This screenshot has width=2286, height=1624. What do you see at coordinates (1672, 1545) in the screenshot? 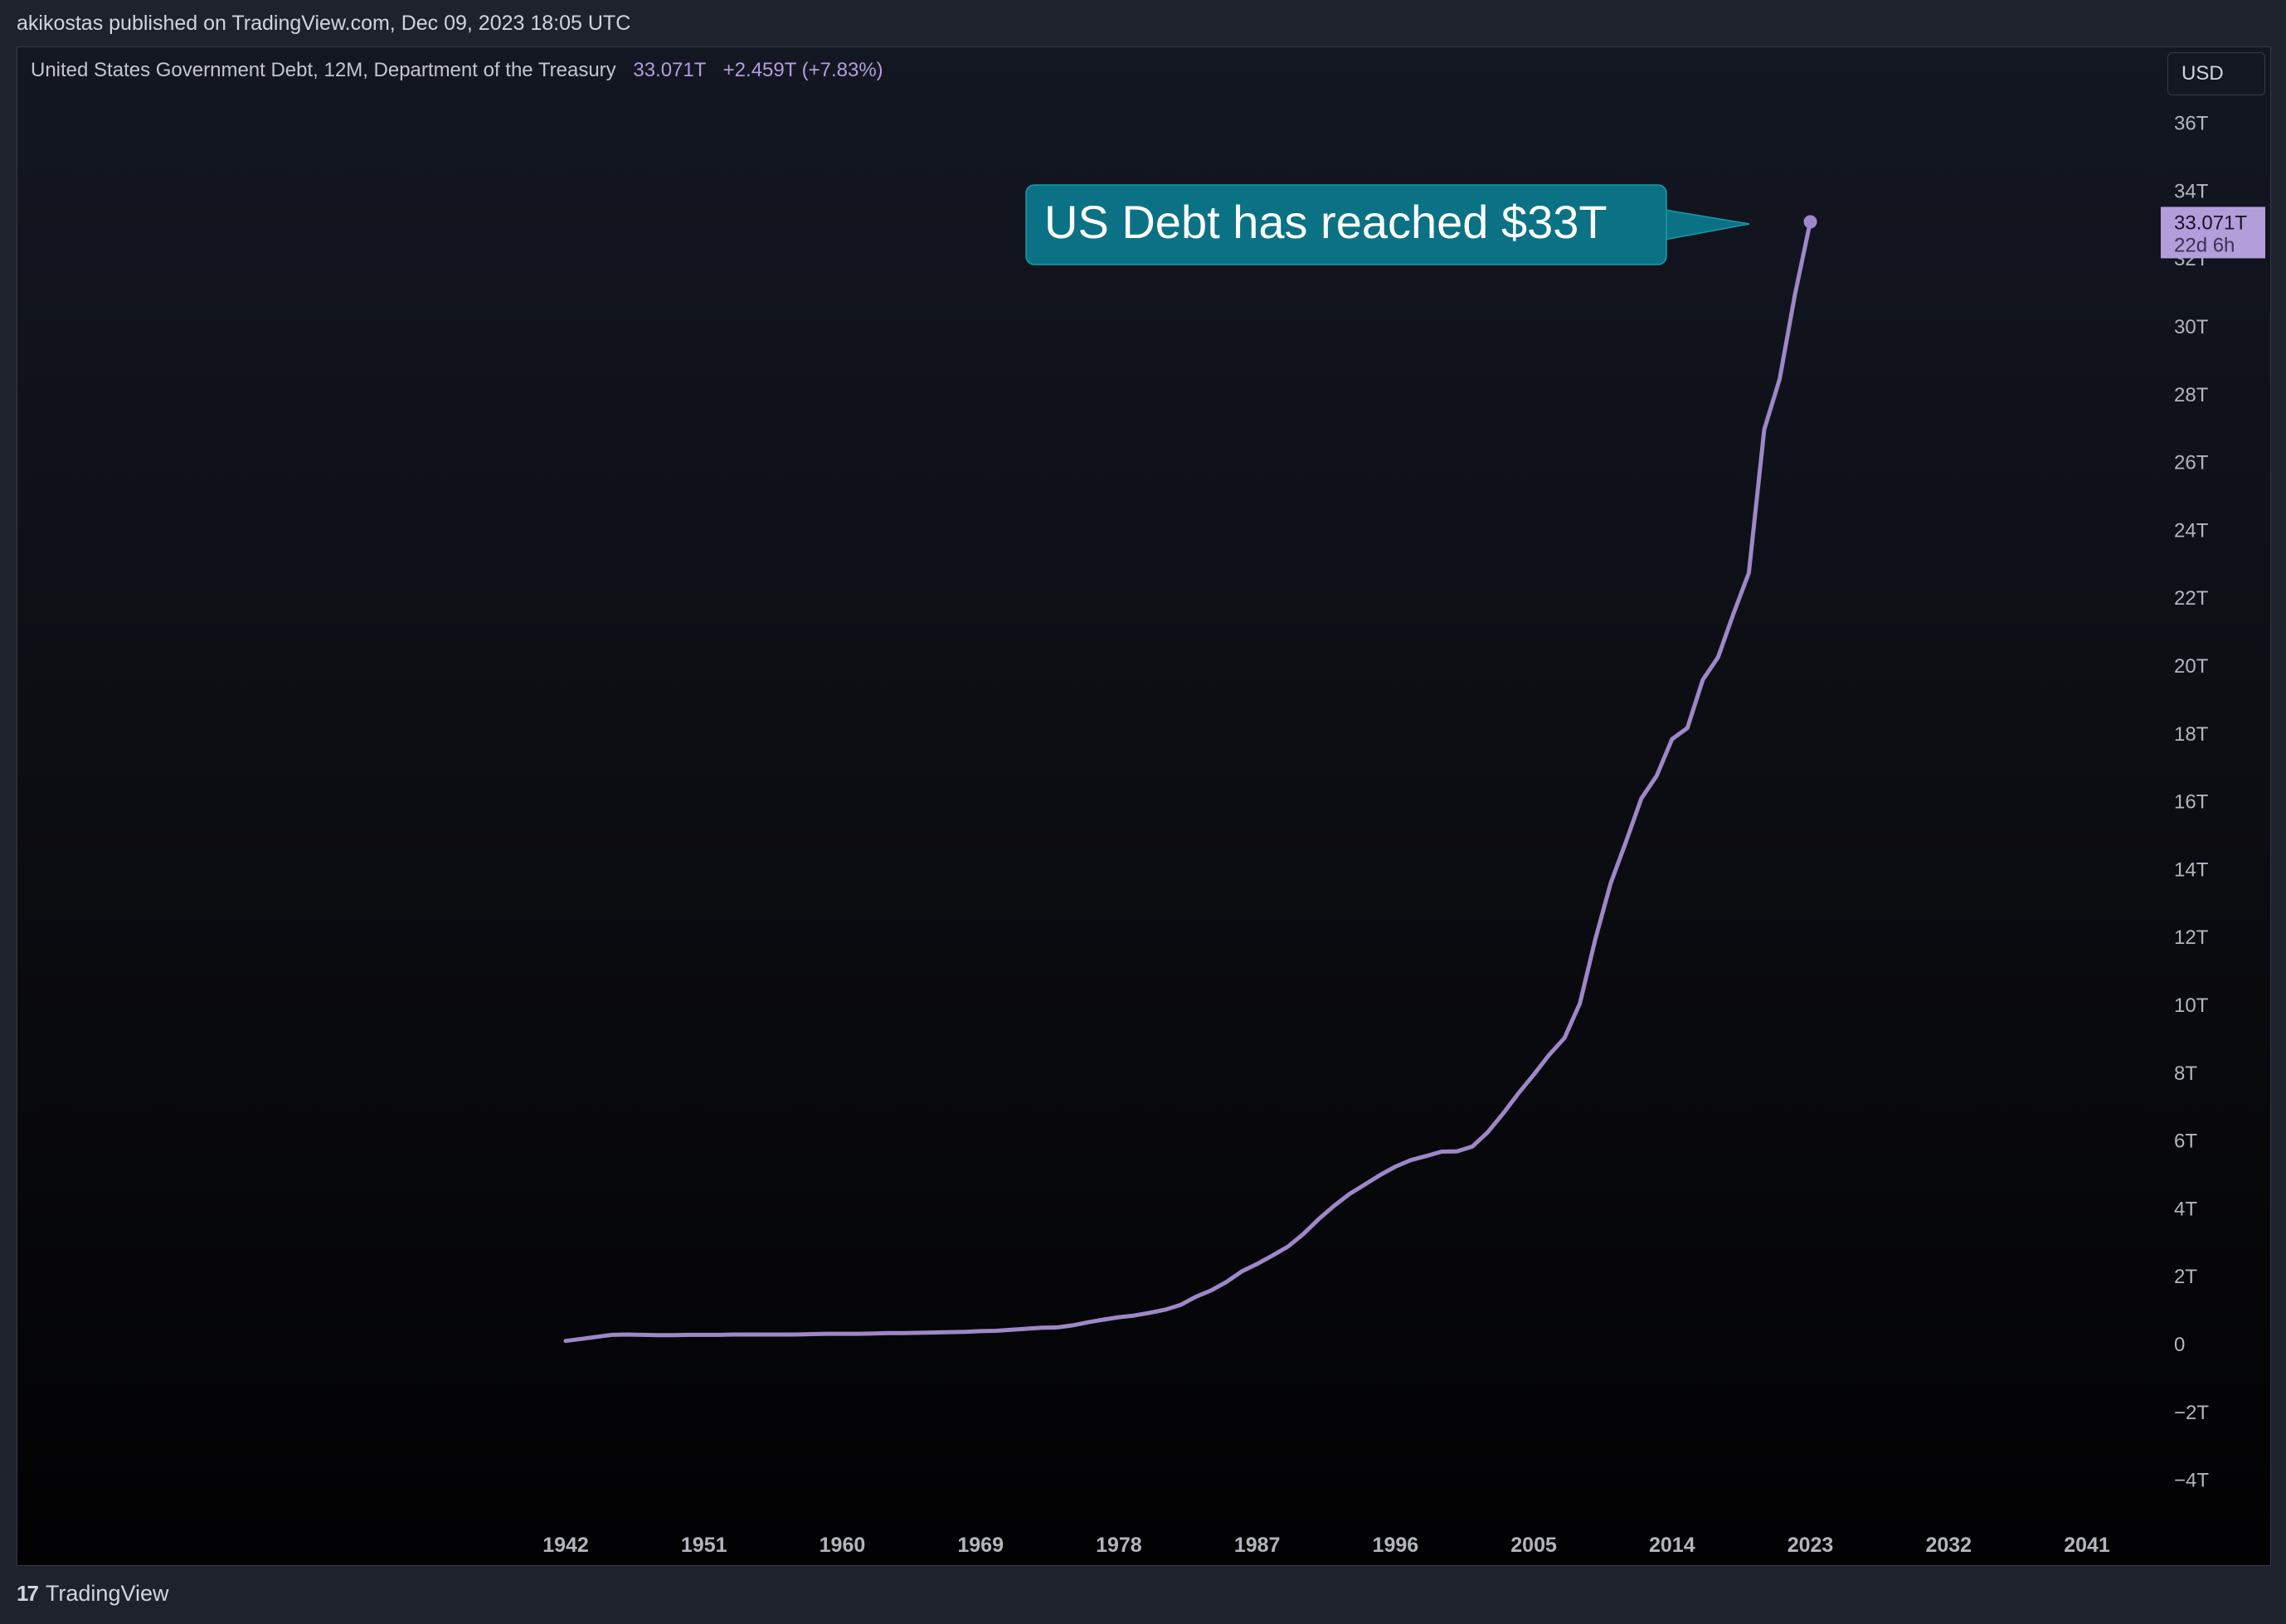
I see `x-tick-label: 2014` at bounding box center [1672, 1545].